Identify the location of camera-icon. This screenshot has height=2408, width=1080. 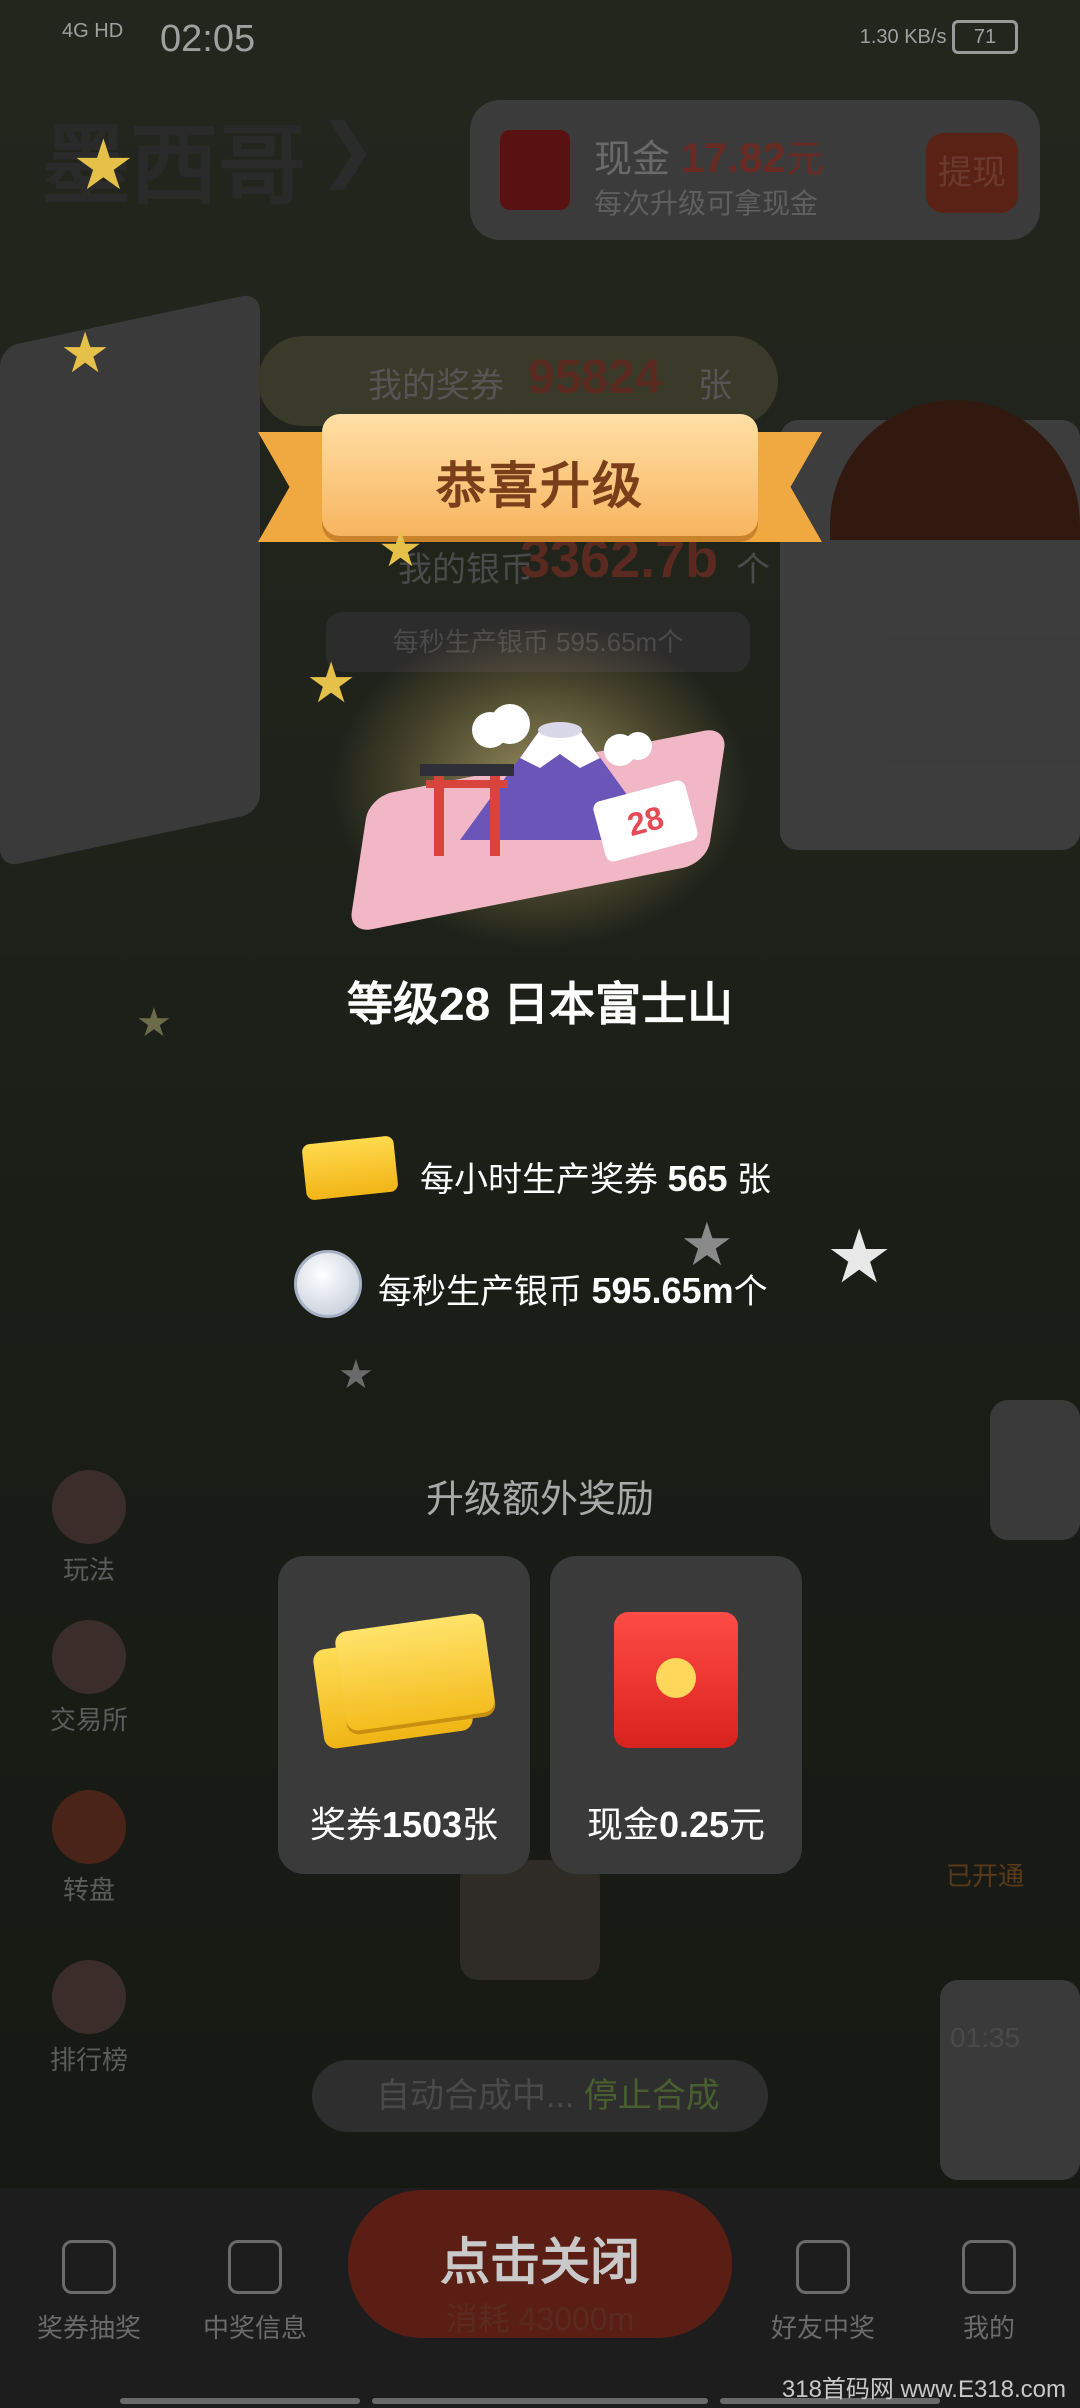
(255, 2267).